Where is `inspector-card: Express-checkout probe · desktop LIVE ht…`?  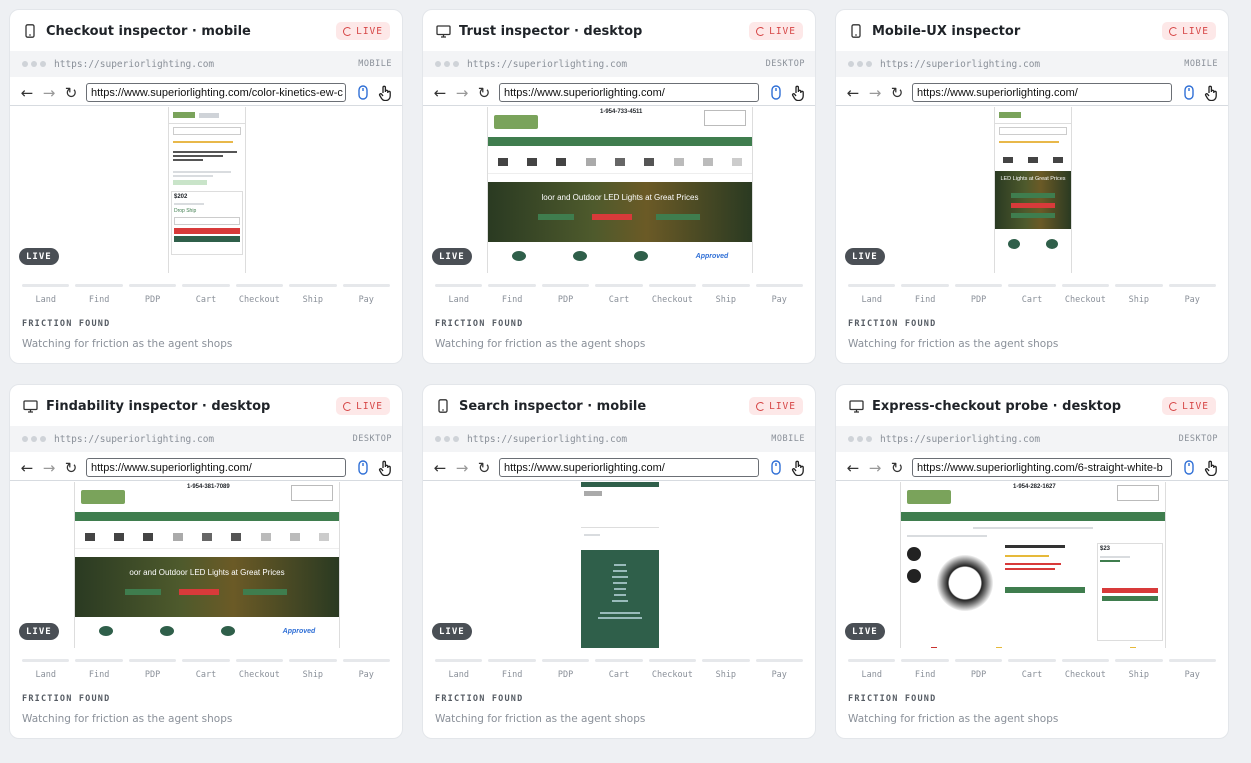 inspector-card: Express-checkout probe · desktop LIVE ht… is located at coordinates (1032, 561).